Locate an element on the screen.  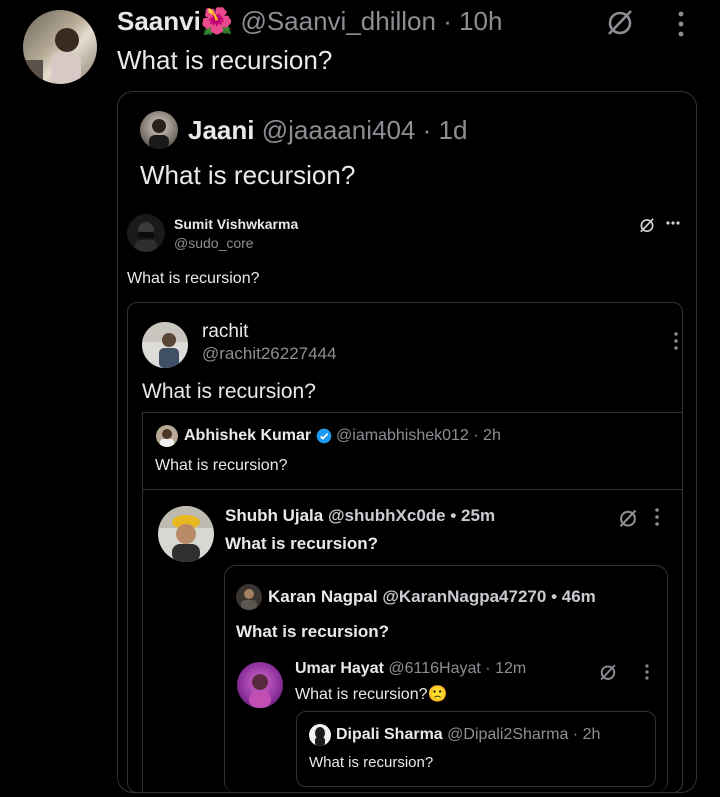
tweet-header: Dipali Sharma @Dipali2Sharma · 2h is located at coordinates (468, 735).